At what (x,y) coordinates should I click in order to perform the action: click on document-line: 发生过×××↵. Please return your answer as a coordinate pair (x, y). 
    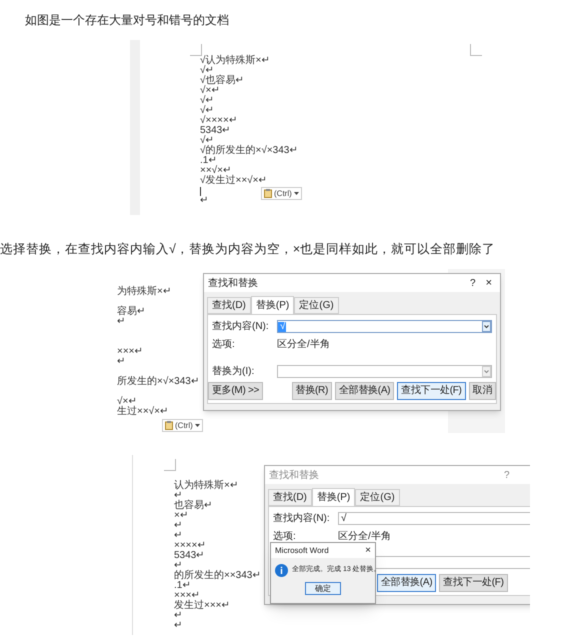
    Looking at the image, I should click on (202, 605).